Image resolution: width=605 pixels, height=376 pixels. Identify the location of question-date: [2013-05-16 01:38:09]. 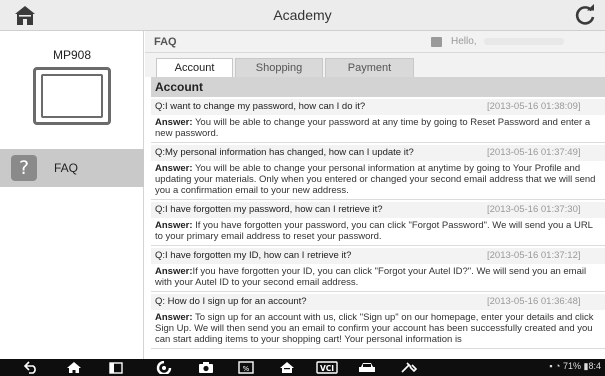
(534, 106).